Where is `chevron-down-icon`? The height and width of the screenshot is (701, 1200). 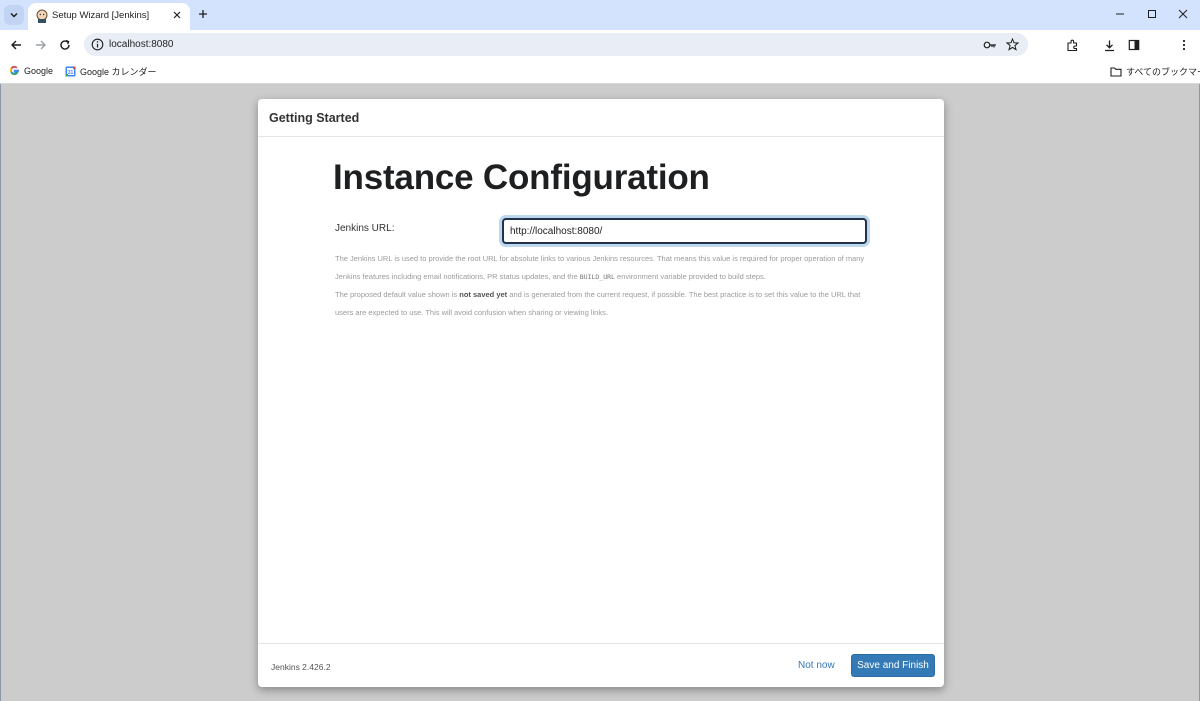
chevron-down-icon is located at coordinates (14, 15).